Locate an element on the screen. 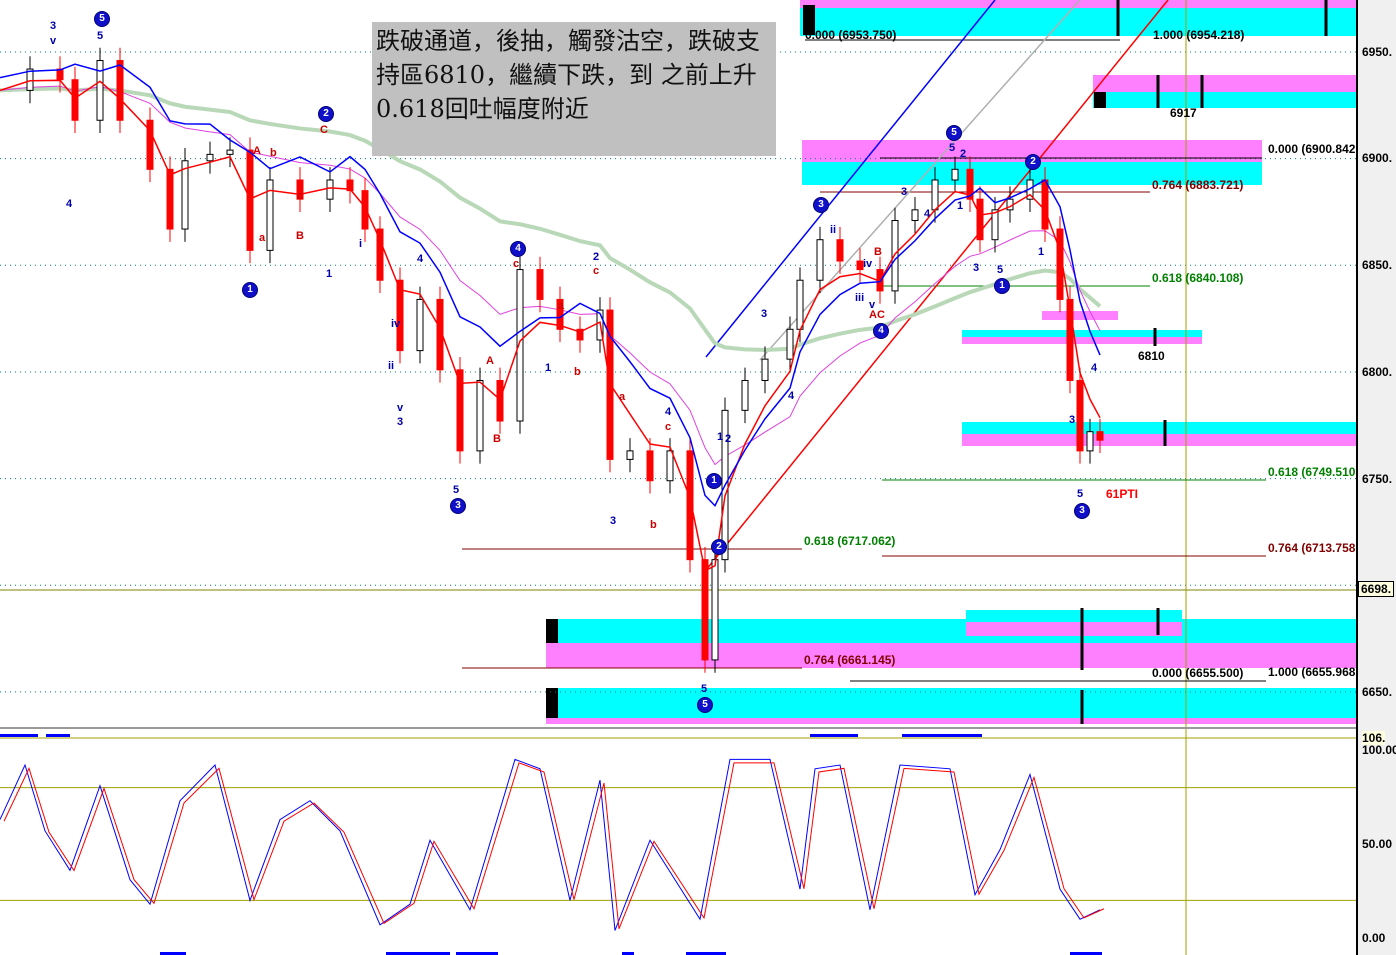  wave-label: AC is located at coordinates (877, 315).